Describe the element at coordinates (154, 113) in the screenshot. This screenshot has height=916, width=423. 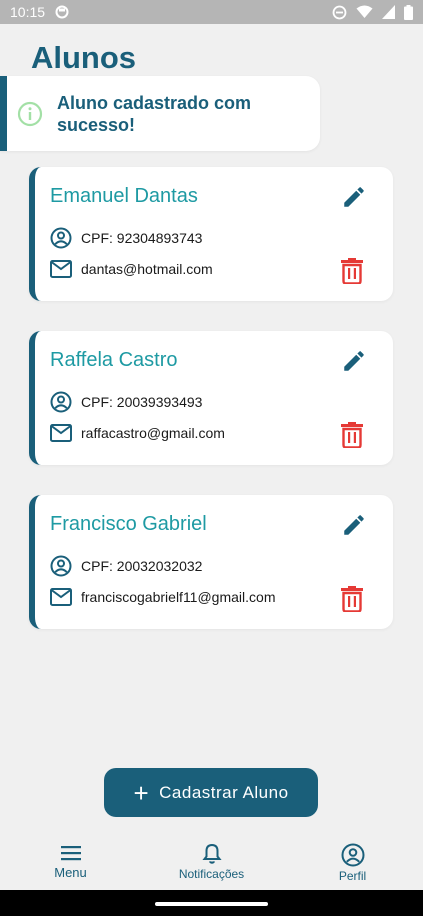
I see `toast-message: Aluno cadastrado com sucesso!` at that location.